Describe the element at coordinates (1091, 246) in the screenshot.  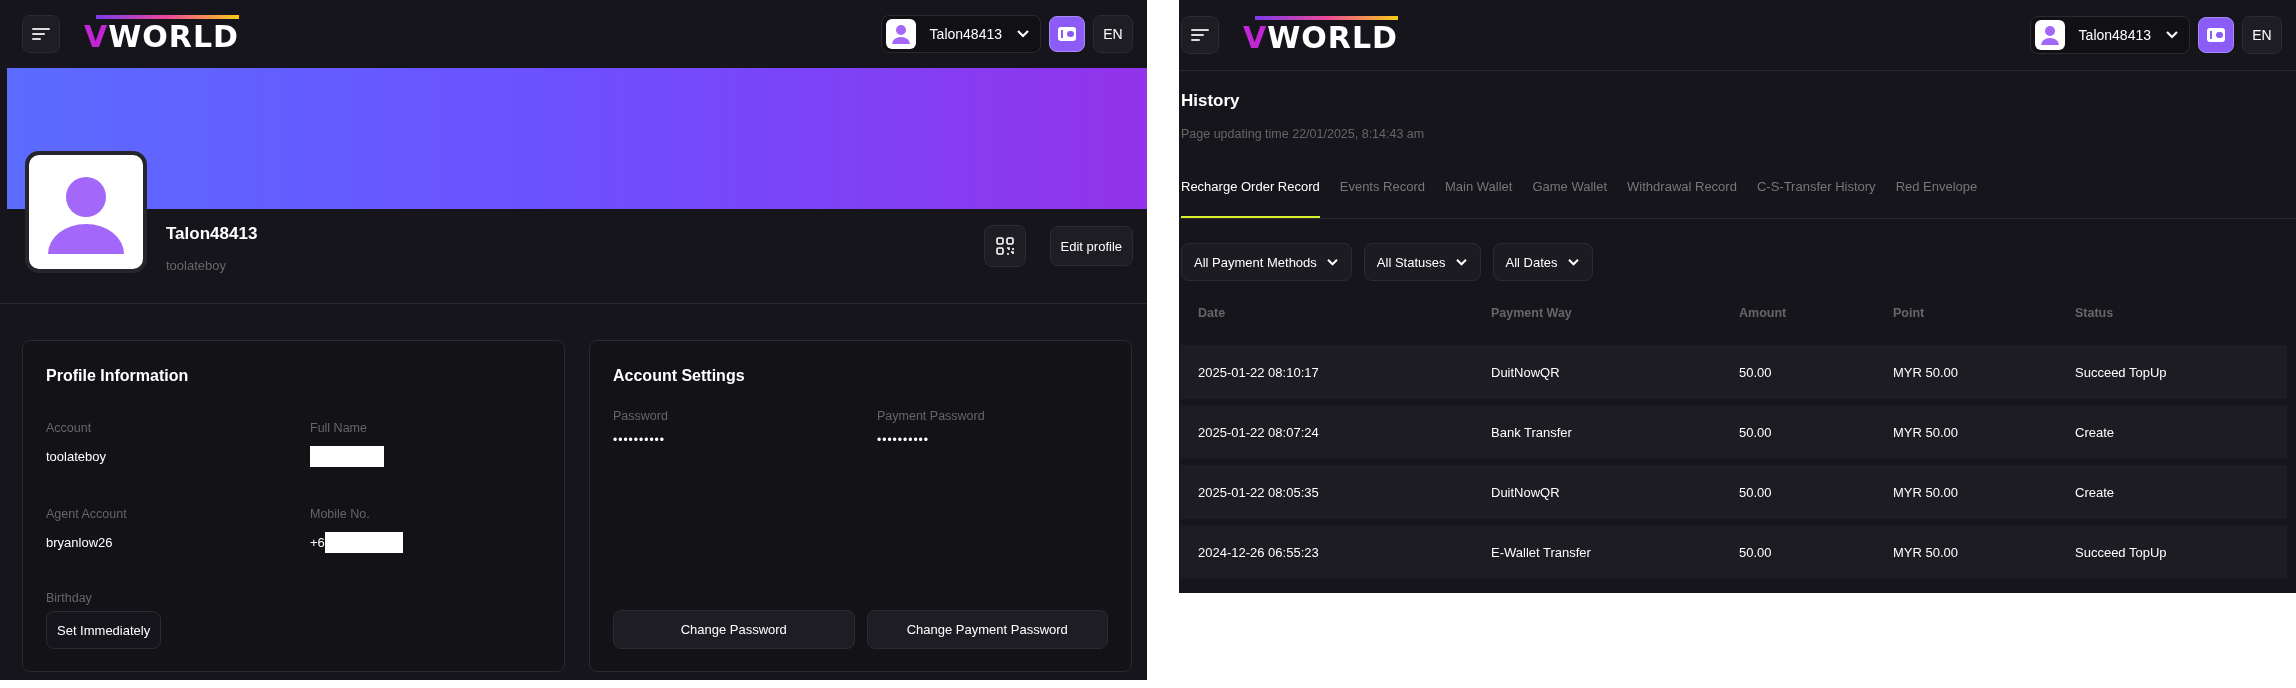
I see `edit-profile-button: Edit profile` at that location.